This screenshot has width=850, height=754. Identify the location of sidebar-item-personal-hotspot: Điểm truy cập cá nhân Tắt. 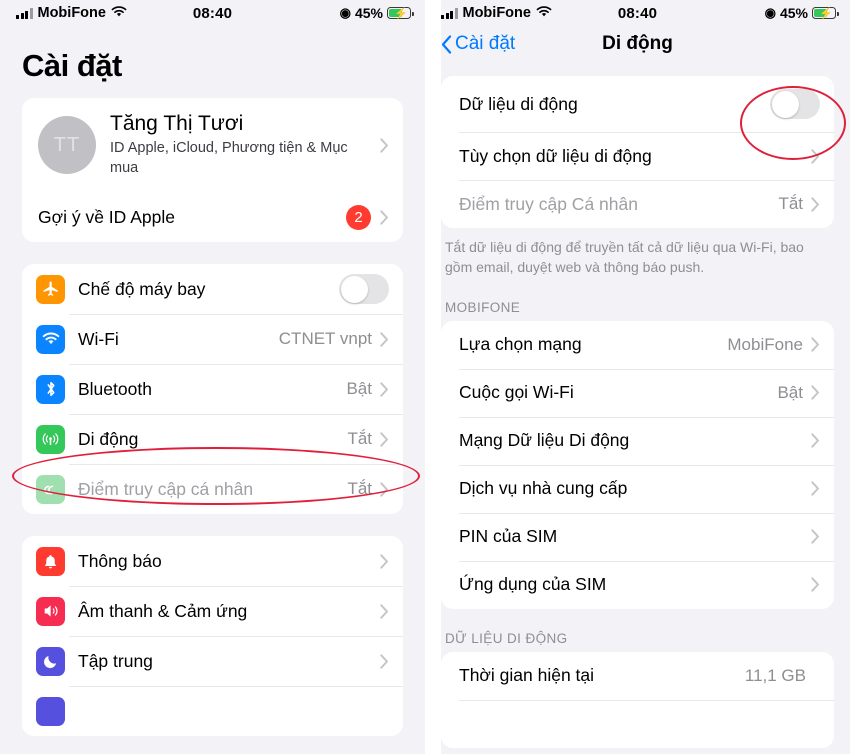
(212, 489).